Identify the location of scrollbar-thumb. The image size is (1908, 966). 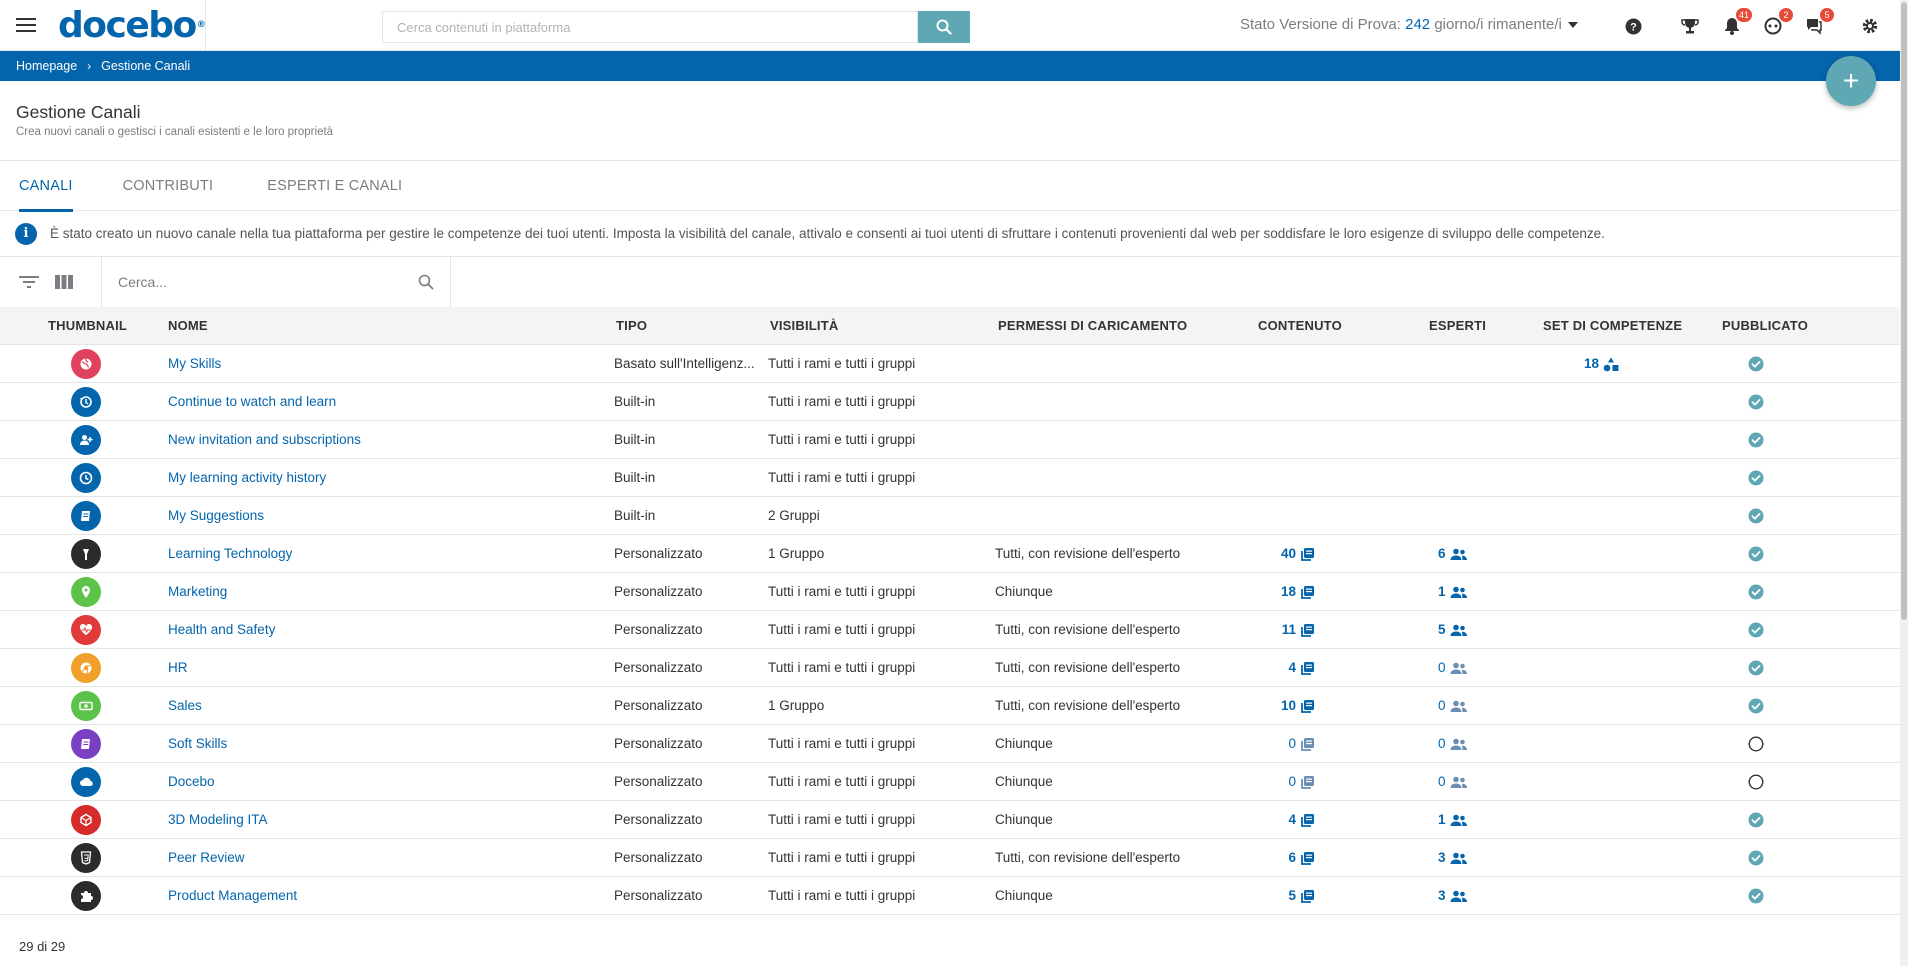
(1904, 311).